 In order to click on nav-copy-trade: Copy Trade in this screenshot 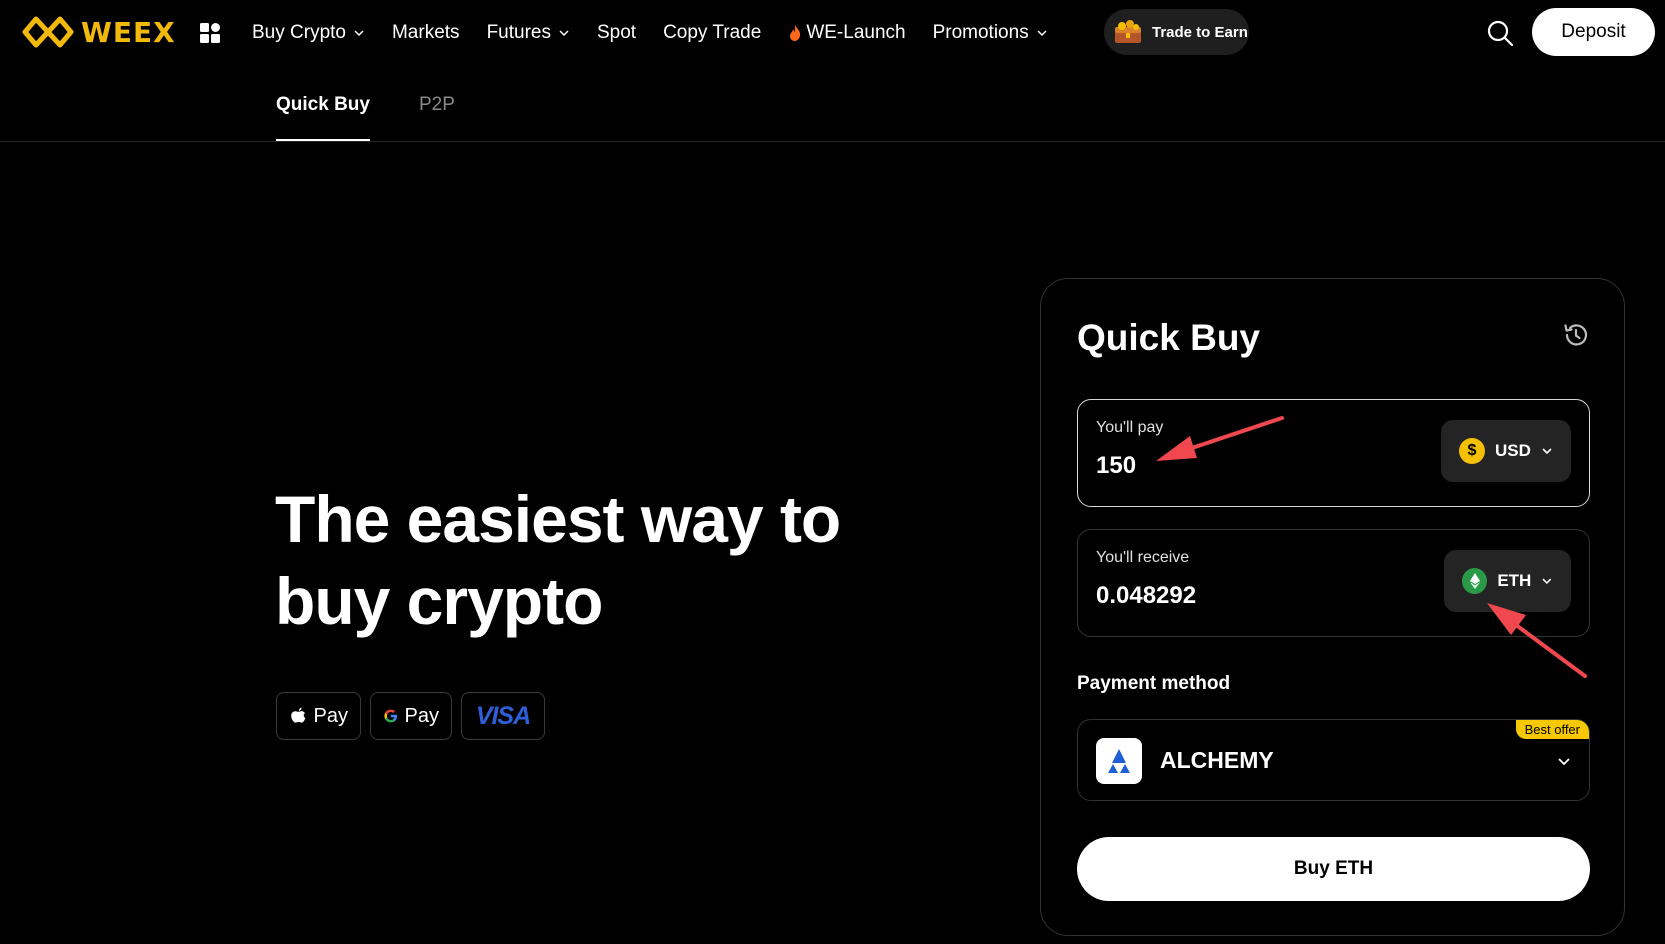, I will do `click(712, 33)`.